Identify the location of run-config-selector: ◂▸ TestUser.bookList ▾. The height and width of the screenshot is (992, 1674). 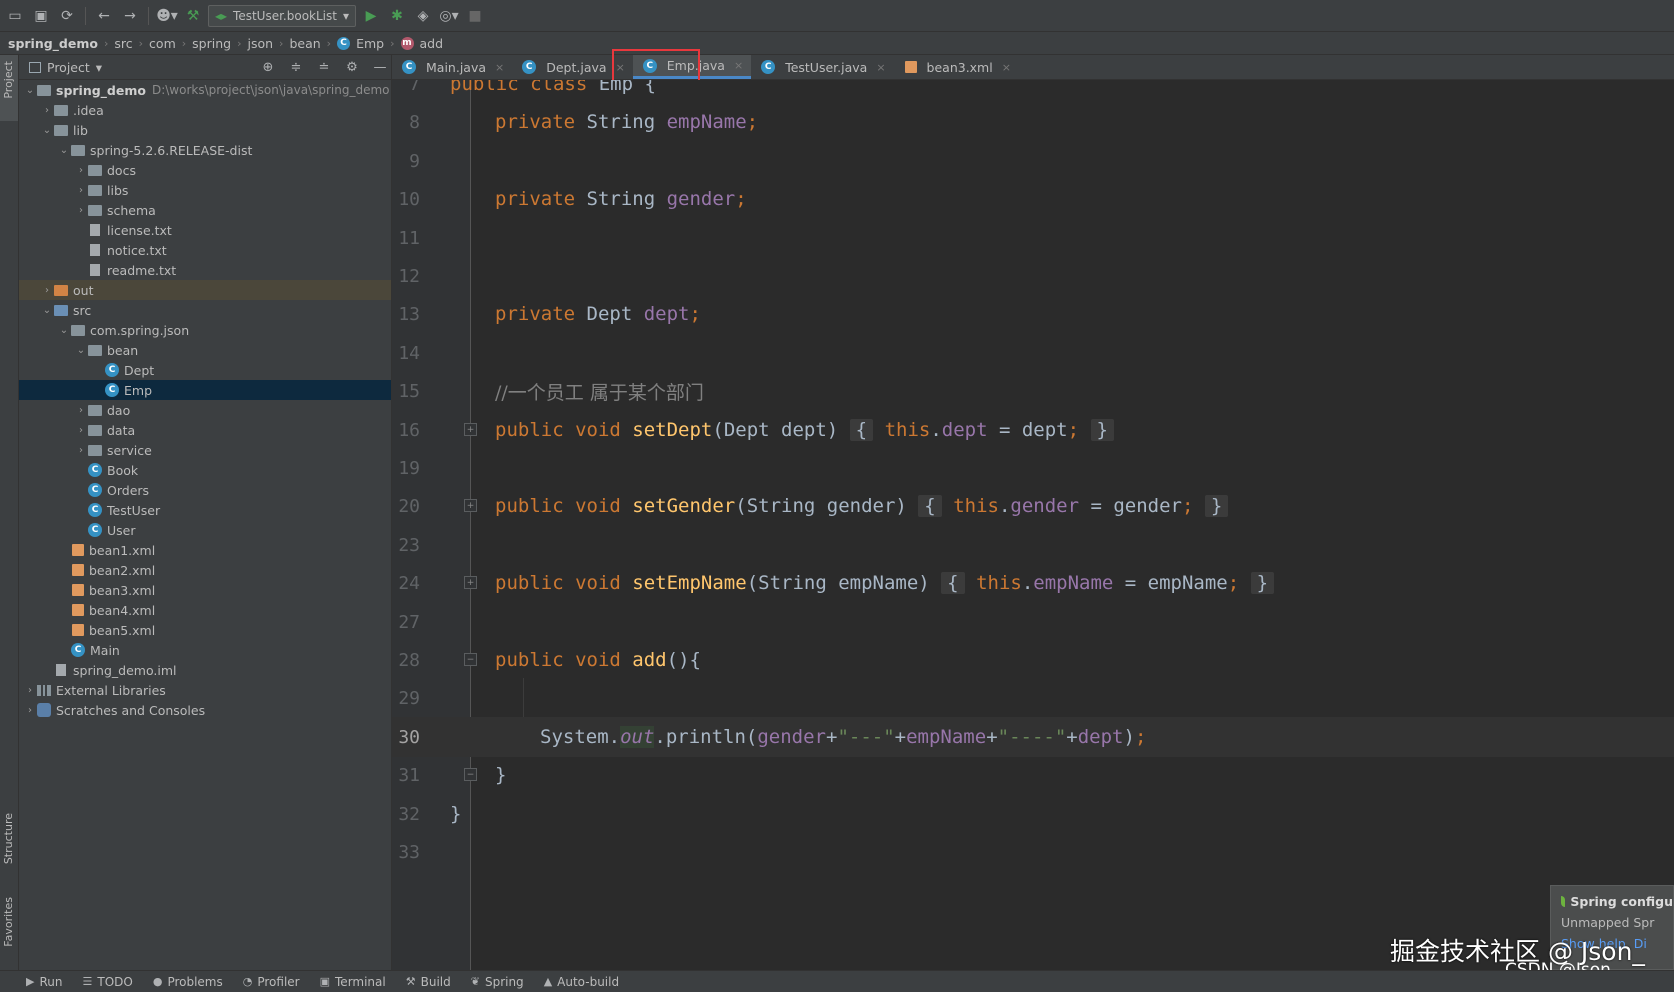
(282, 15).